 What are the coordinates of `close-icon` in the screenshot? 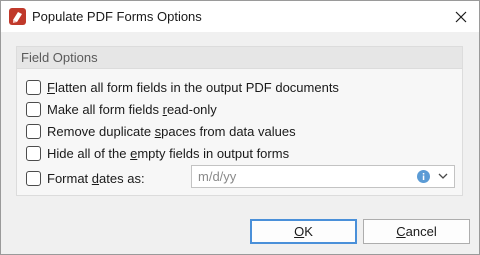 It's located at (461, 16).